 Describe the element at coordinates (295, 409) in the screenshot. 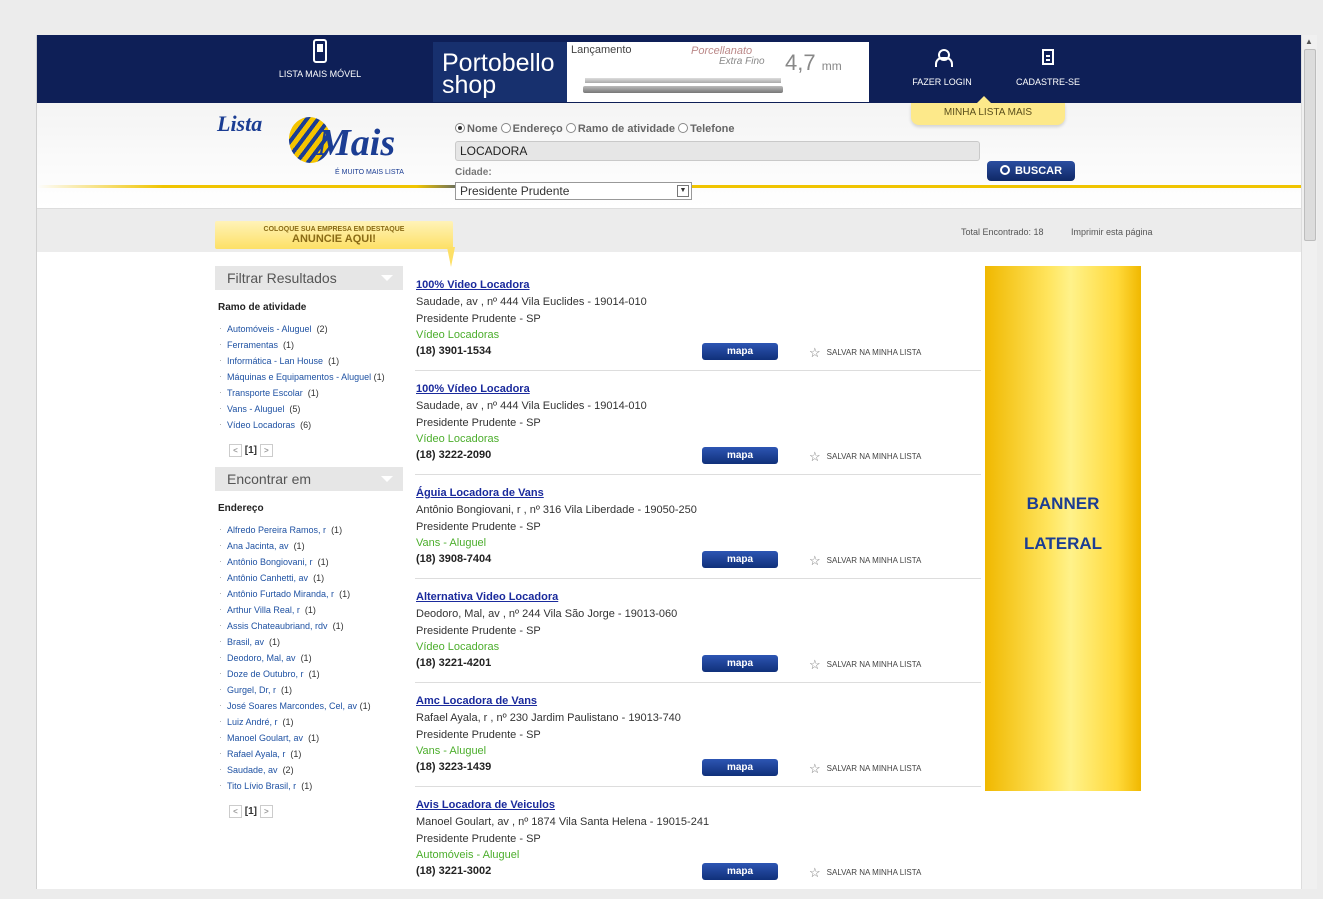

I see `ramo-item-count: (5)` at that location.